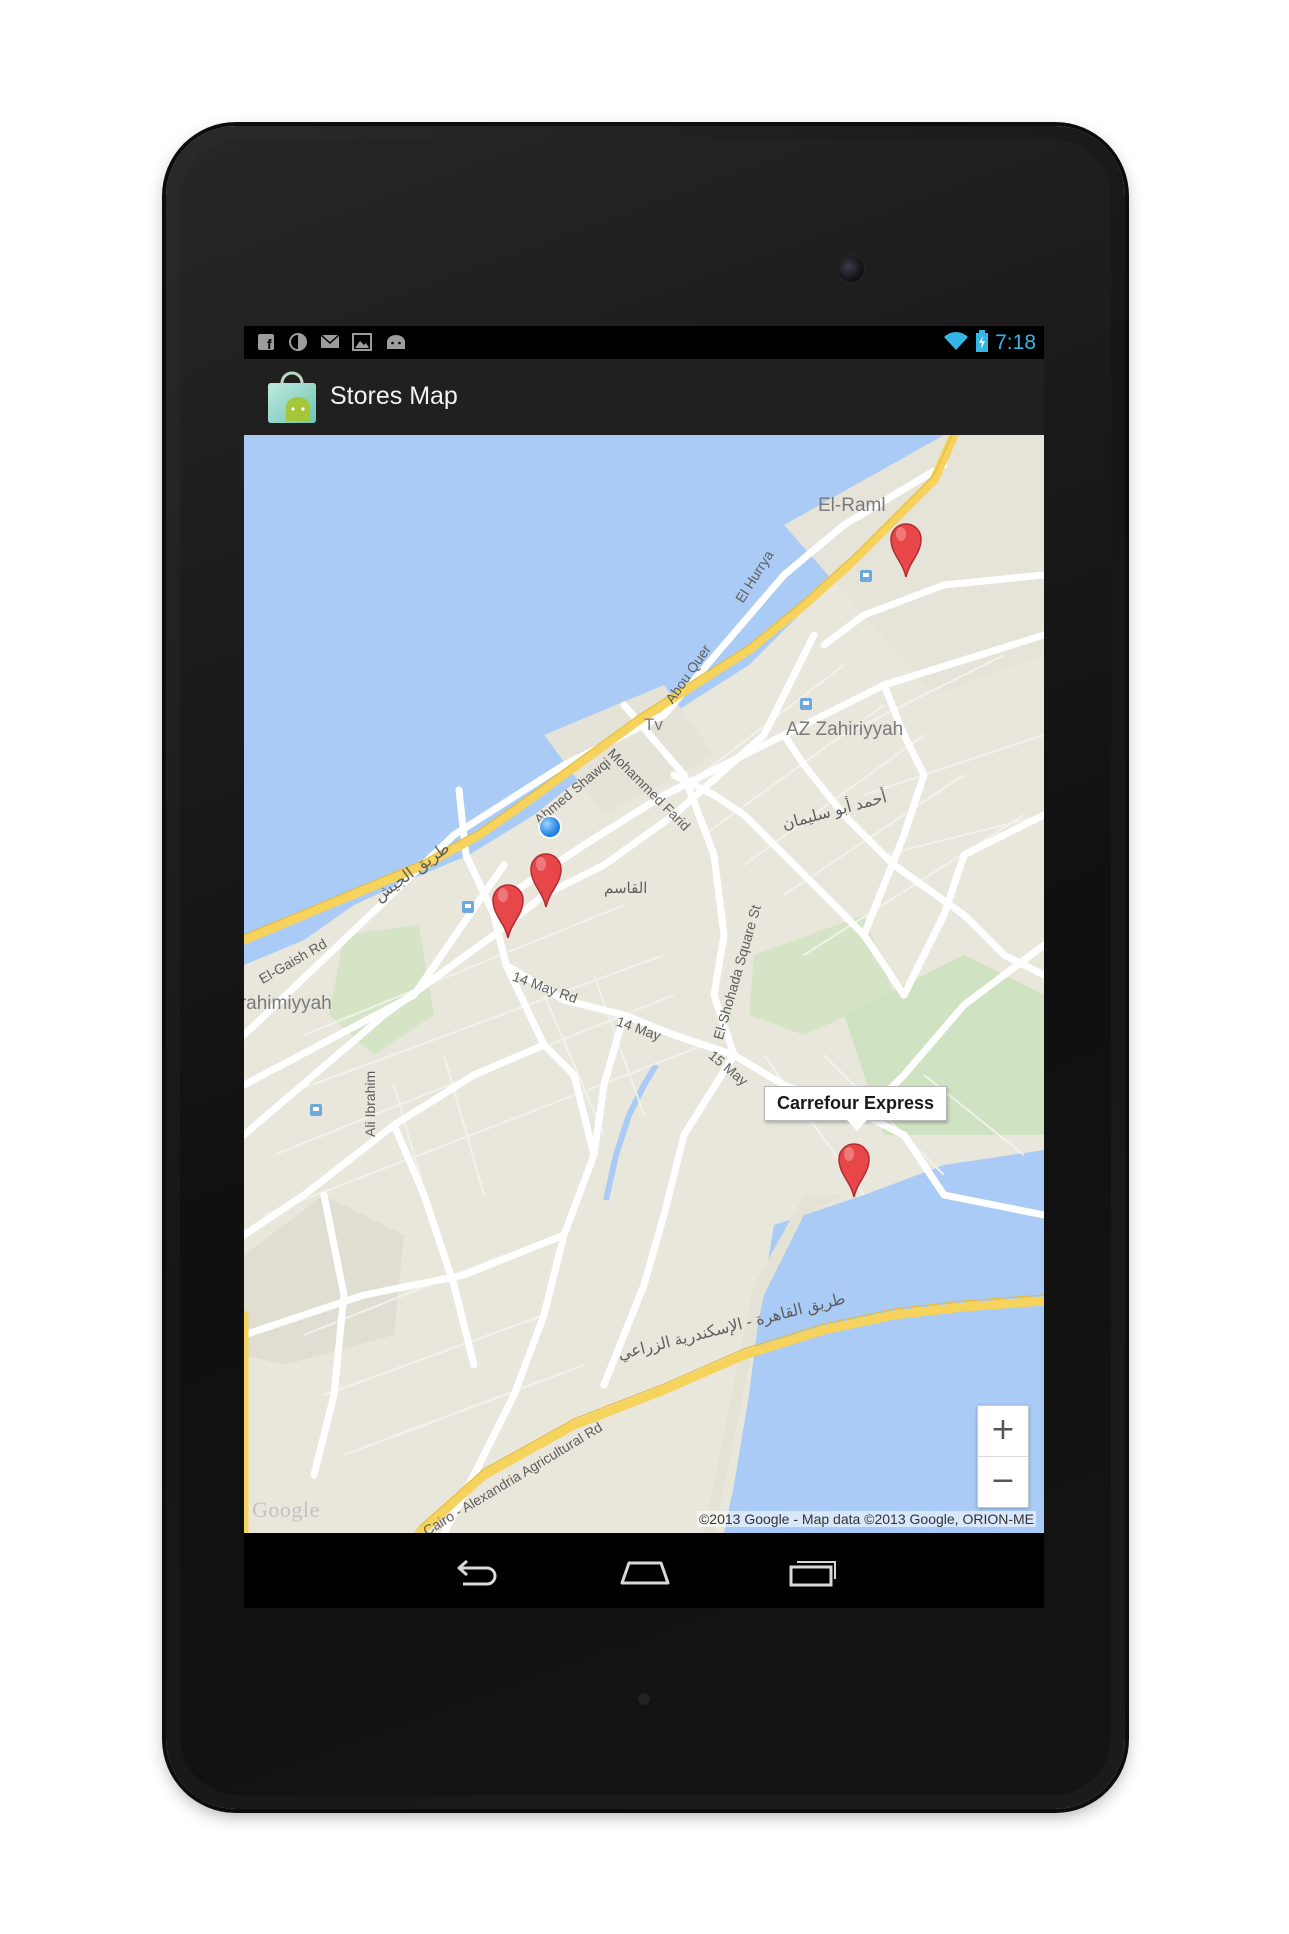 Image resolution: width=1289 pixels, height=1934 pixels. I want to click on home-icon, so click(645, 1570).